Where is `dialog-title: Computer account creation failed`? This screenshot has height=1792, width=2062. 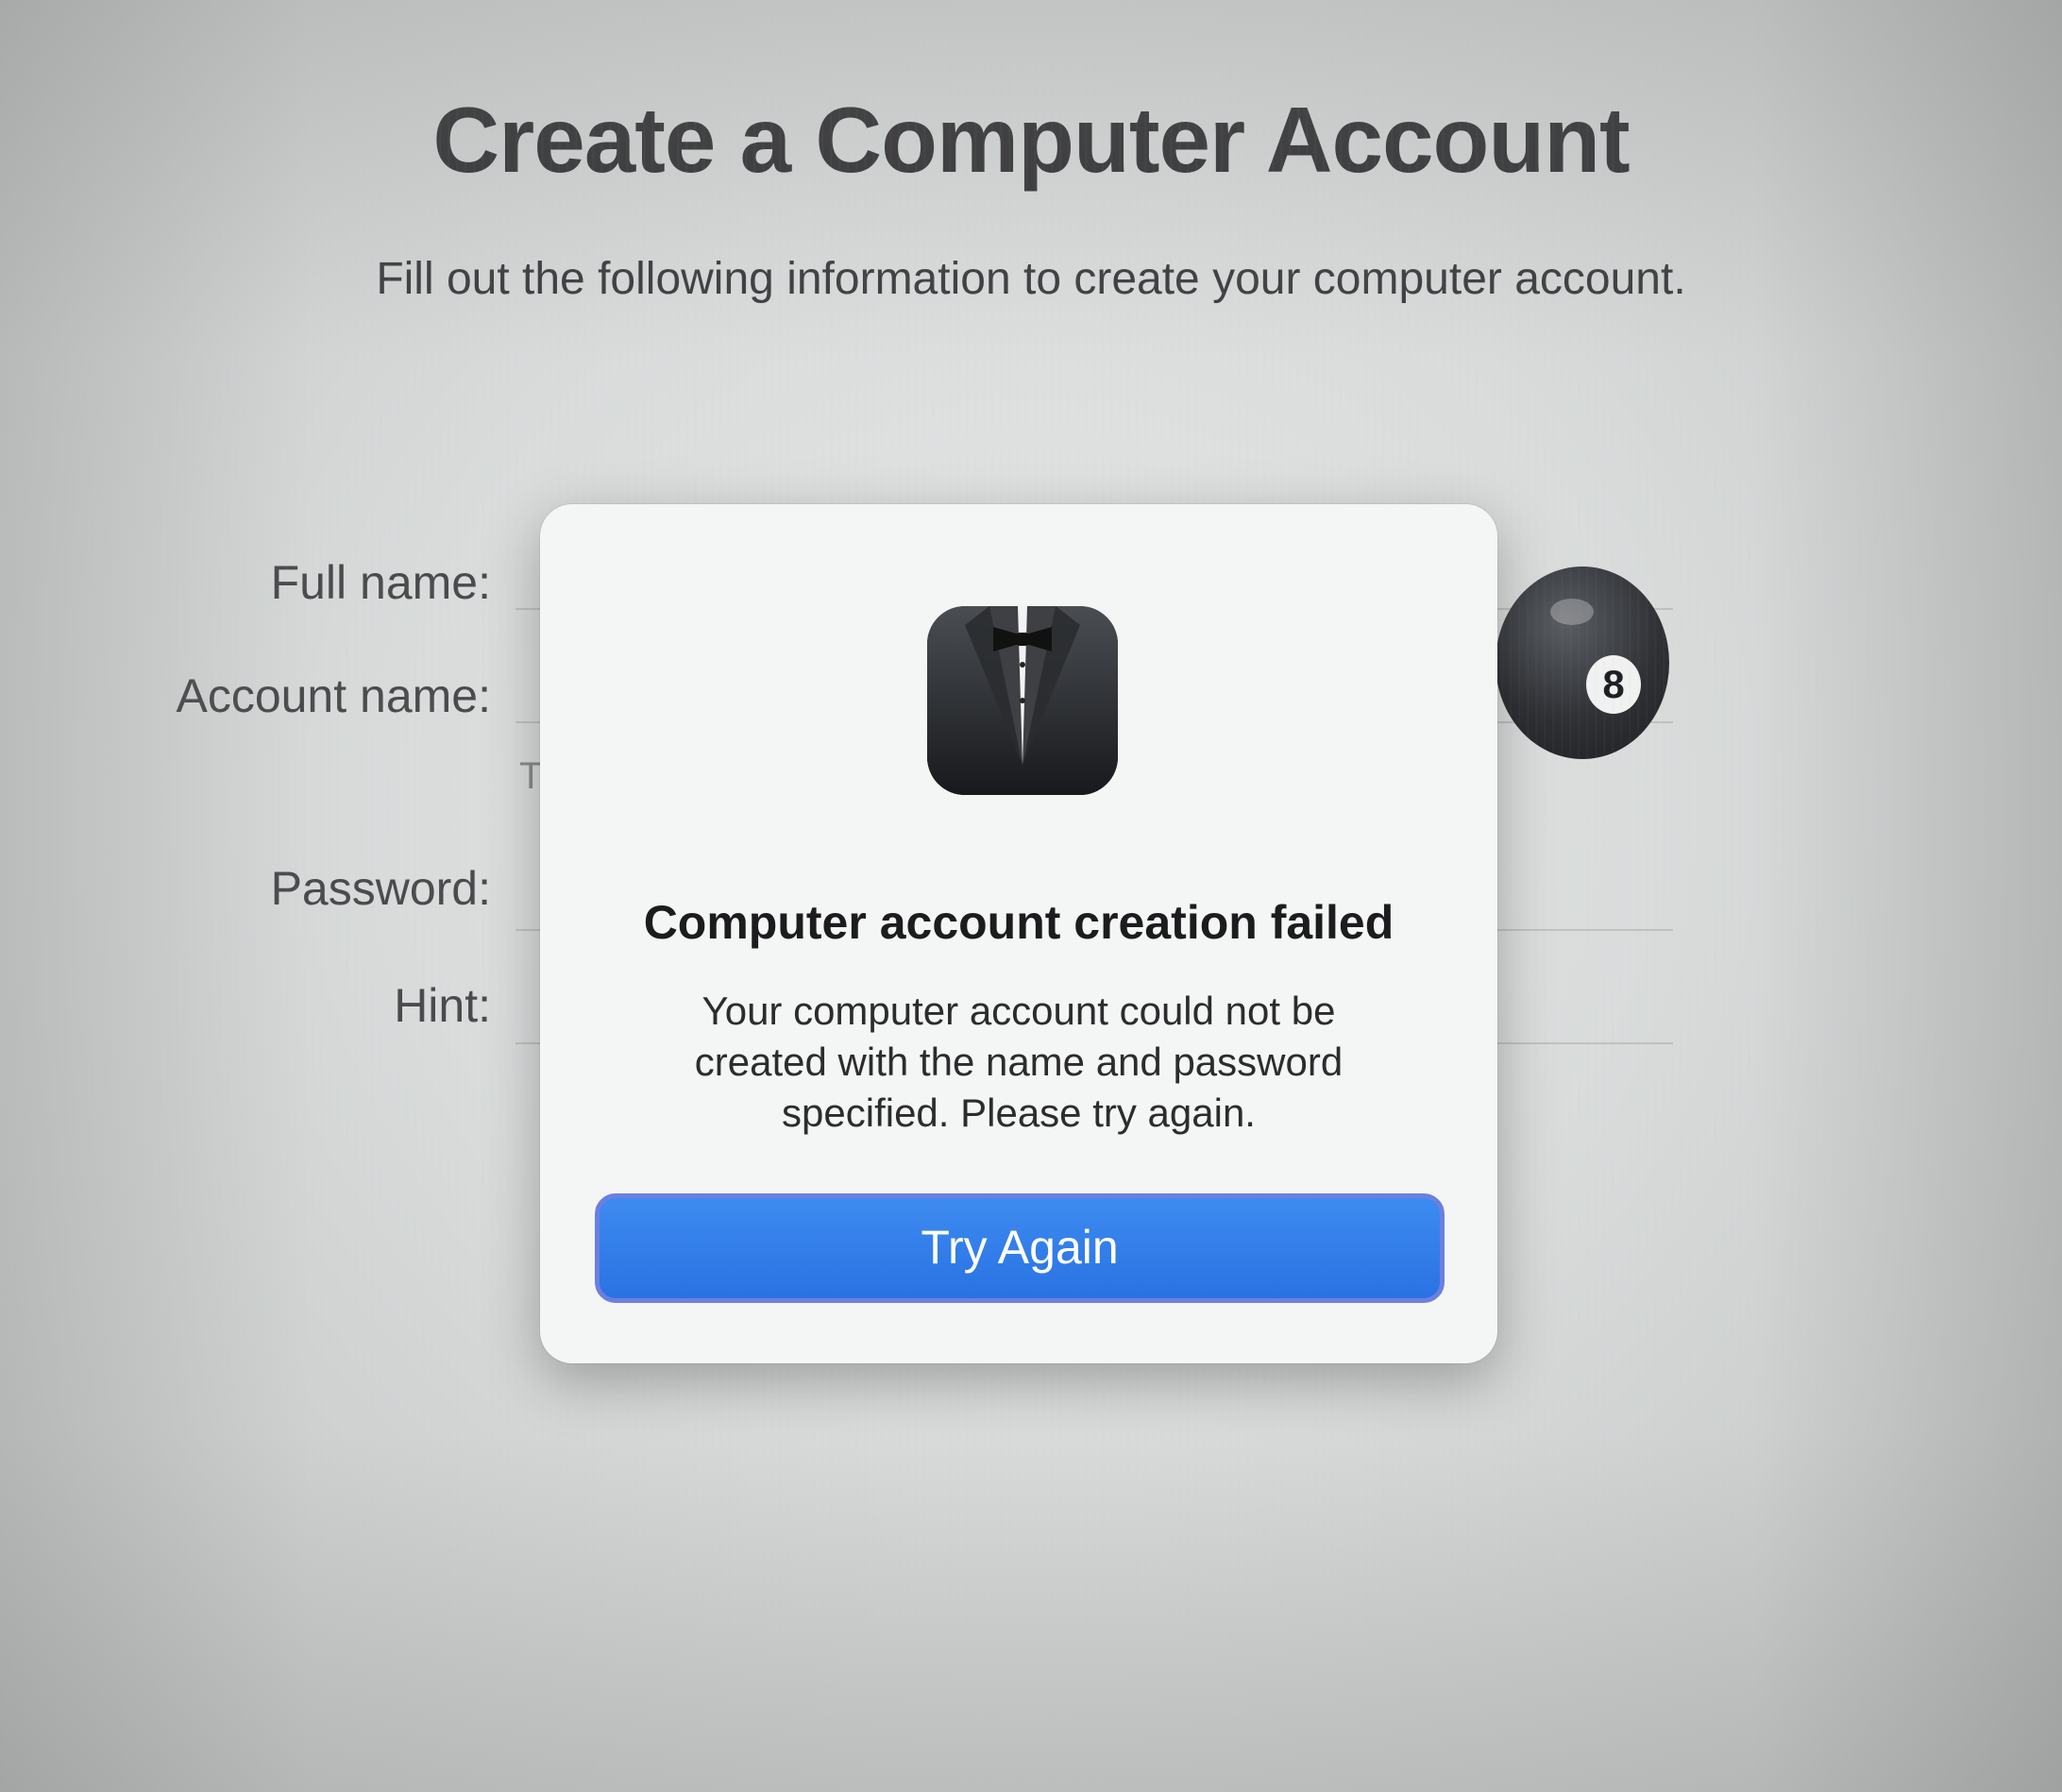 dialog-title: Computer account creation failed is located at coordinates (1018, 923).